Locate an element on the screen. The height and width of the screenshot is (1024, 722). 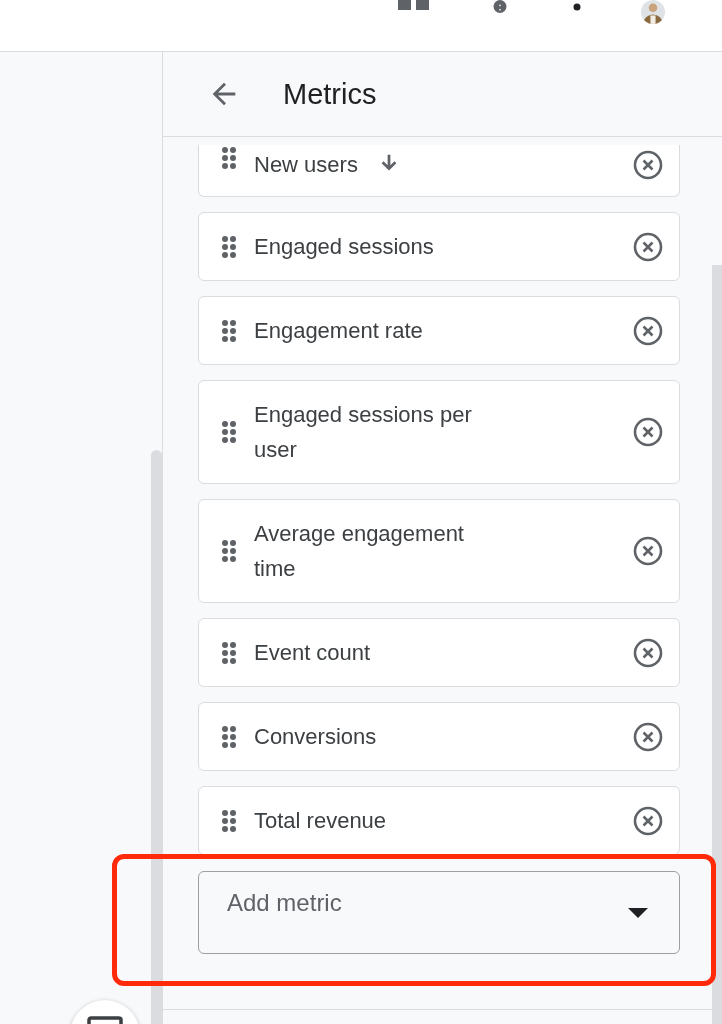
dropdown-caret-icon is located at coordinates (638, 913).